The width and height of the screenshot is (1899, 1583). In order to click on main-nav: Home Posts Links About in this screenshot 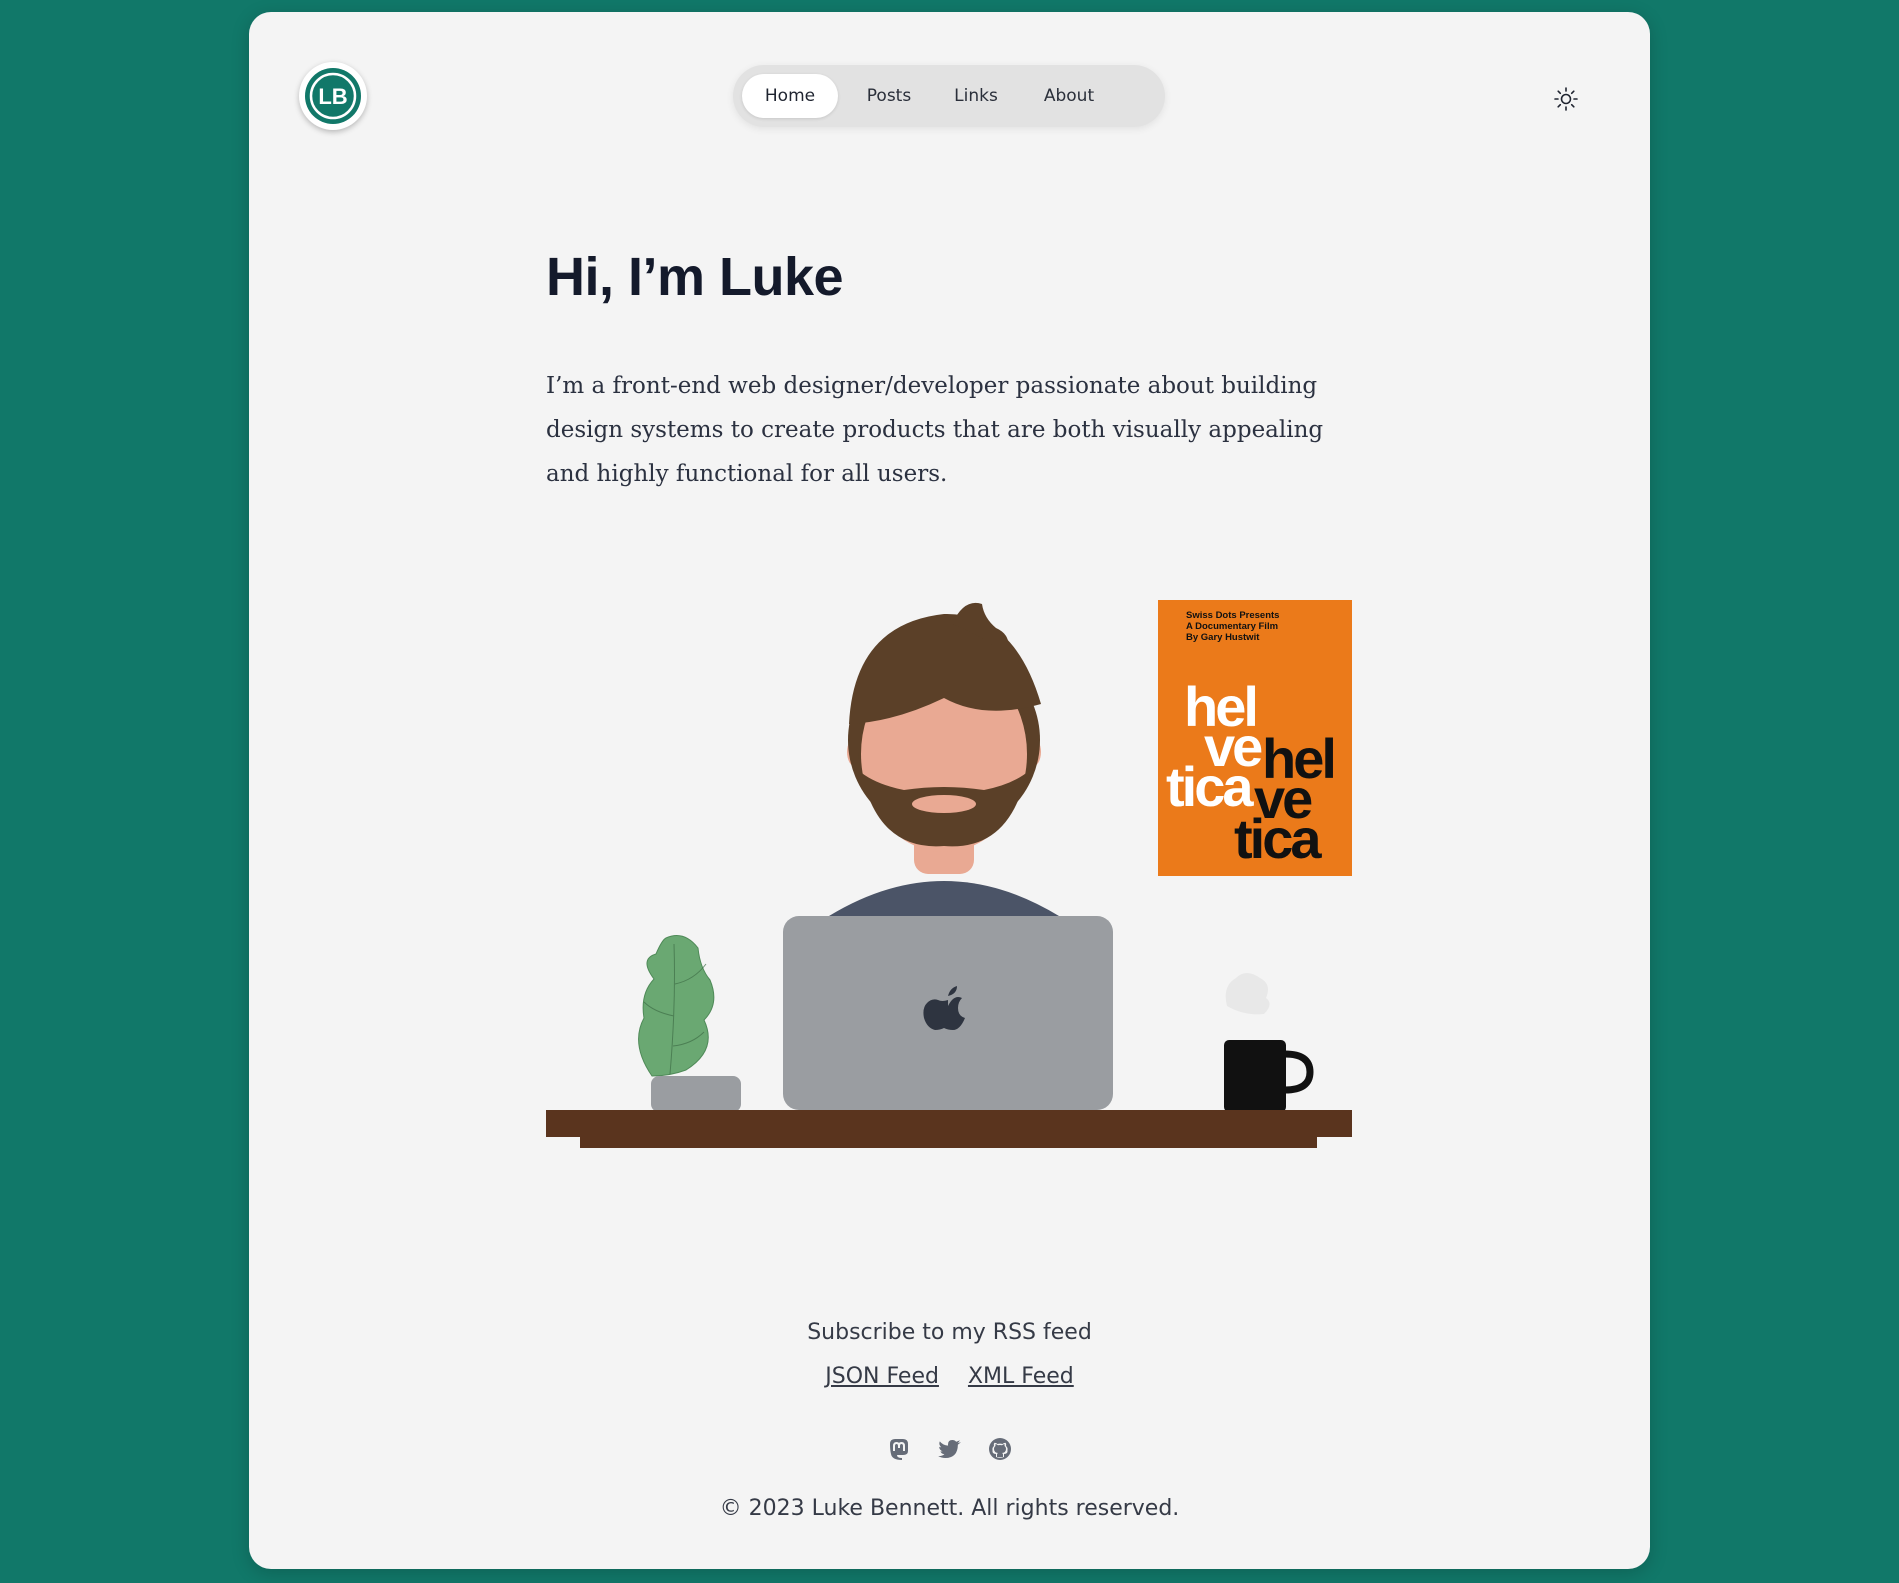, I will do `click(949, 96)`.